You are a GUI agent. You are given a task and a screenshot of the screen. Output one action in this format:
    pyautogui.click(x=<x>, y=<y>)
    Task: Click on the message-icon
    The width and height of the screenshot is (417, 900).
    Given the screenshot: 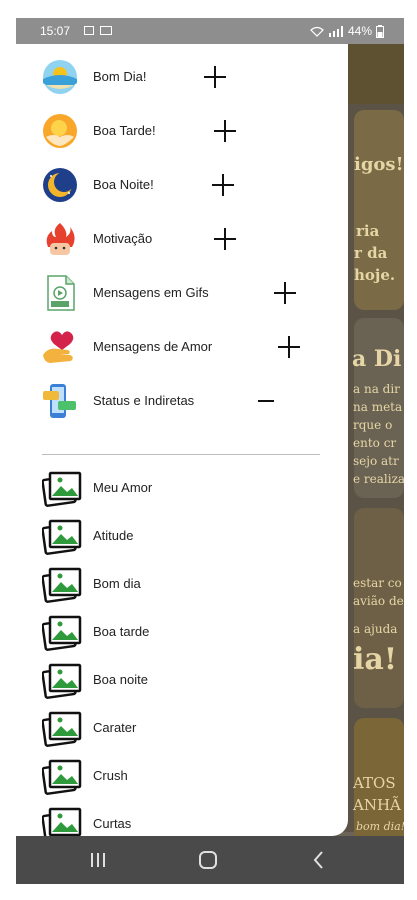 What is the action you would take?
    pyautogui.click(x=106, y=30)
    